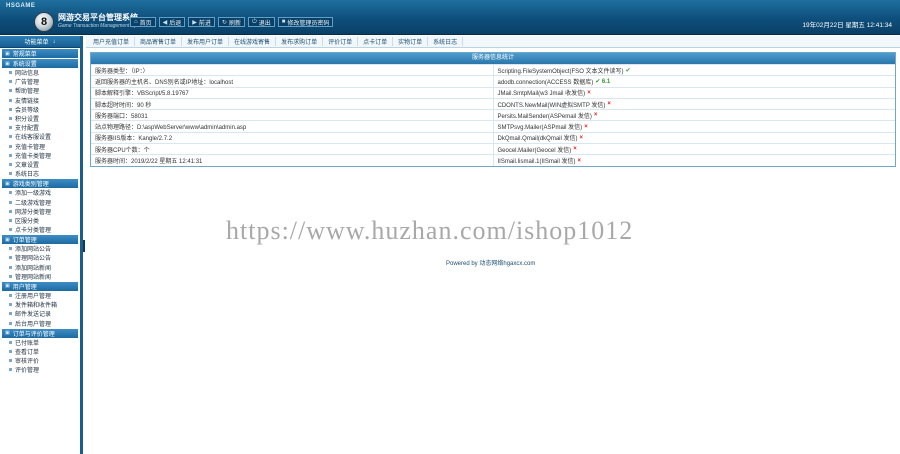  Describe the element at coordinates (27, 371) in the screenshot. I see `sidebar-item-label: 评价管理` at that location.